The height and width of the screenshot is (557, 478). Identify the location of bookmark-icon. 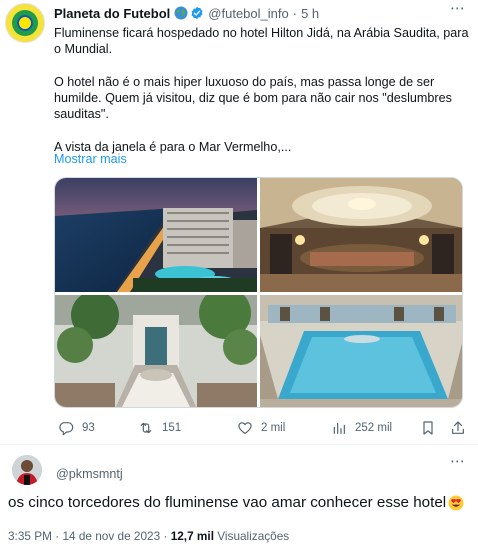
(428, 428).